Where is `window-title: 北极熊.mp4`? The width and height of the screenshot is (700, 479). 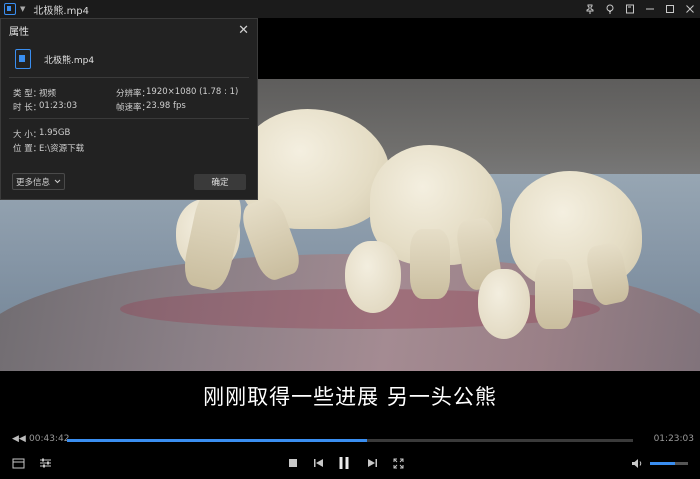 window-title: 北极熊.mp4 is located at coordinates (61, 11).